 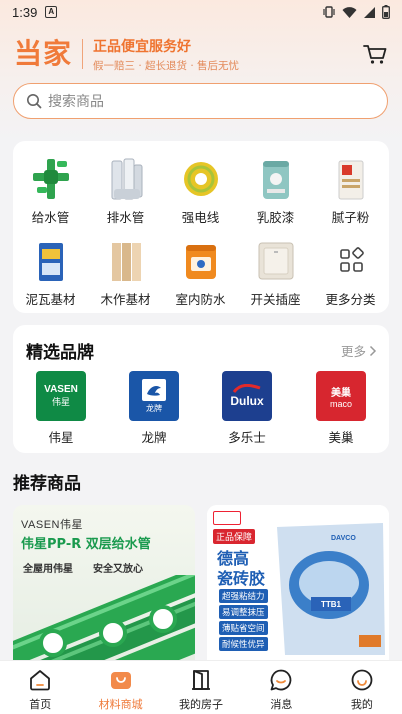 What do you see at coordinates (246, 388) in the screenshot?
I see `dulux-swirl-icon` at bounding box center [246, 388].